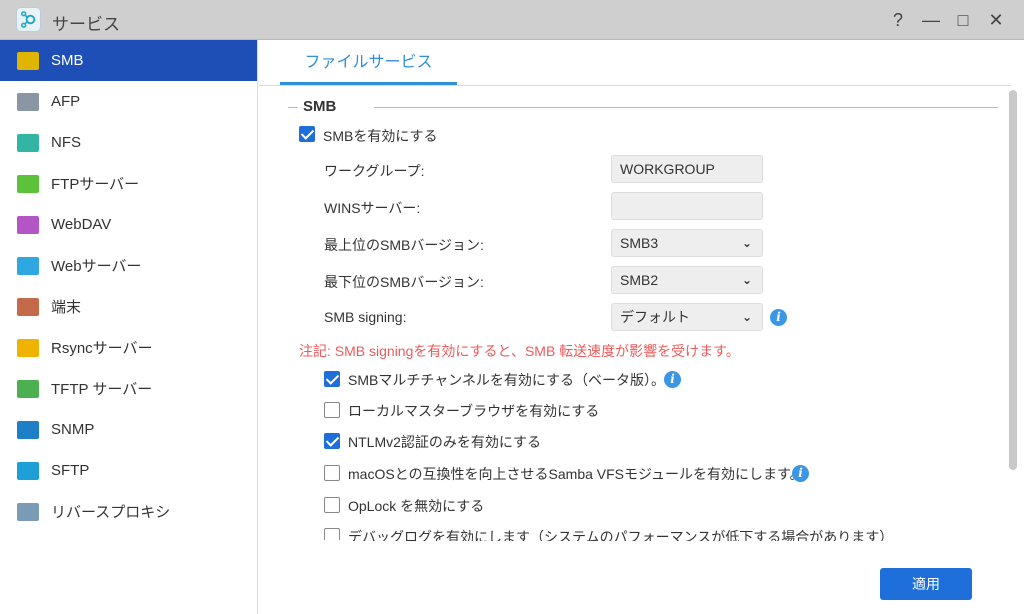 The height and width of the screenshot is (614, 1024). I want to click on max-smb-version-label: 最上位のSMBバージョン:, so click(404, 245).